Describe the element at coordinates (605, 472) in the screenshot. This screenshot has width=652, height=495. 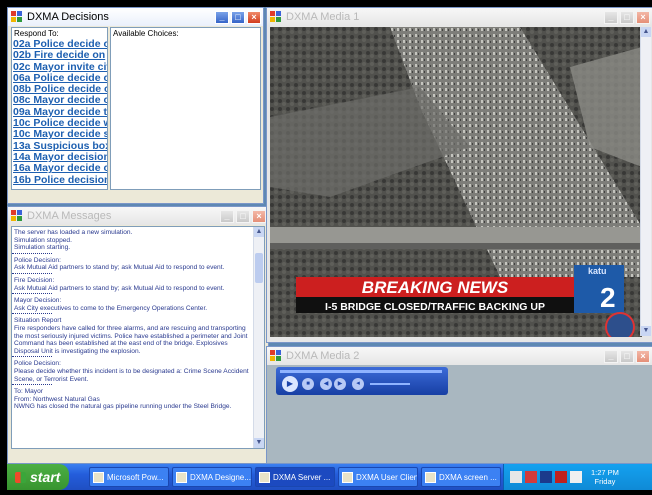
I see `clock-time: 1:27 PM` at that location.